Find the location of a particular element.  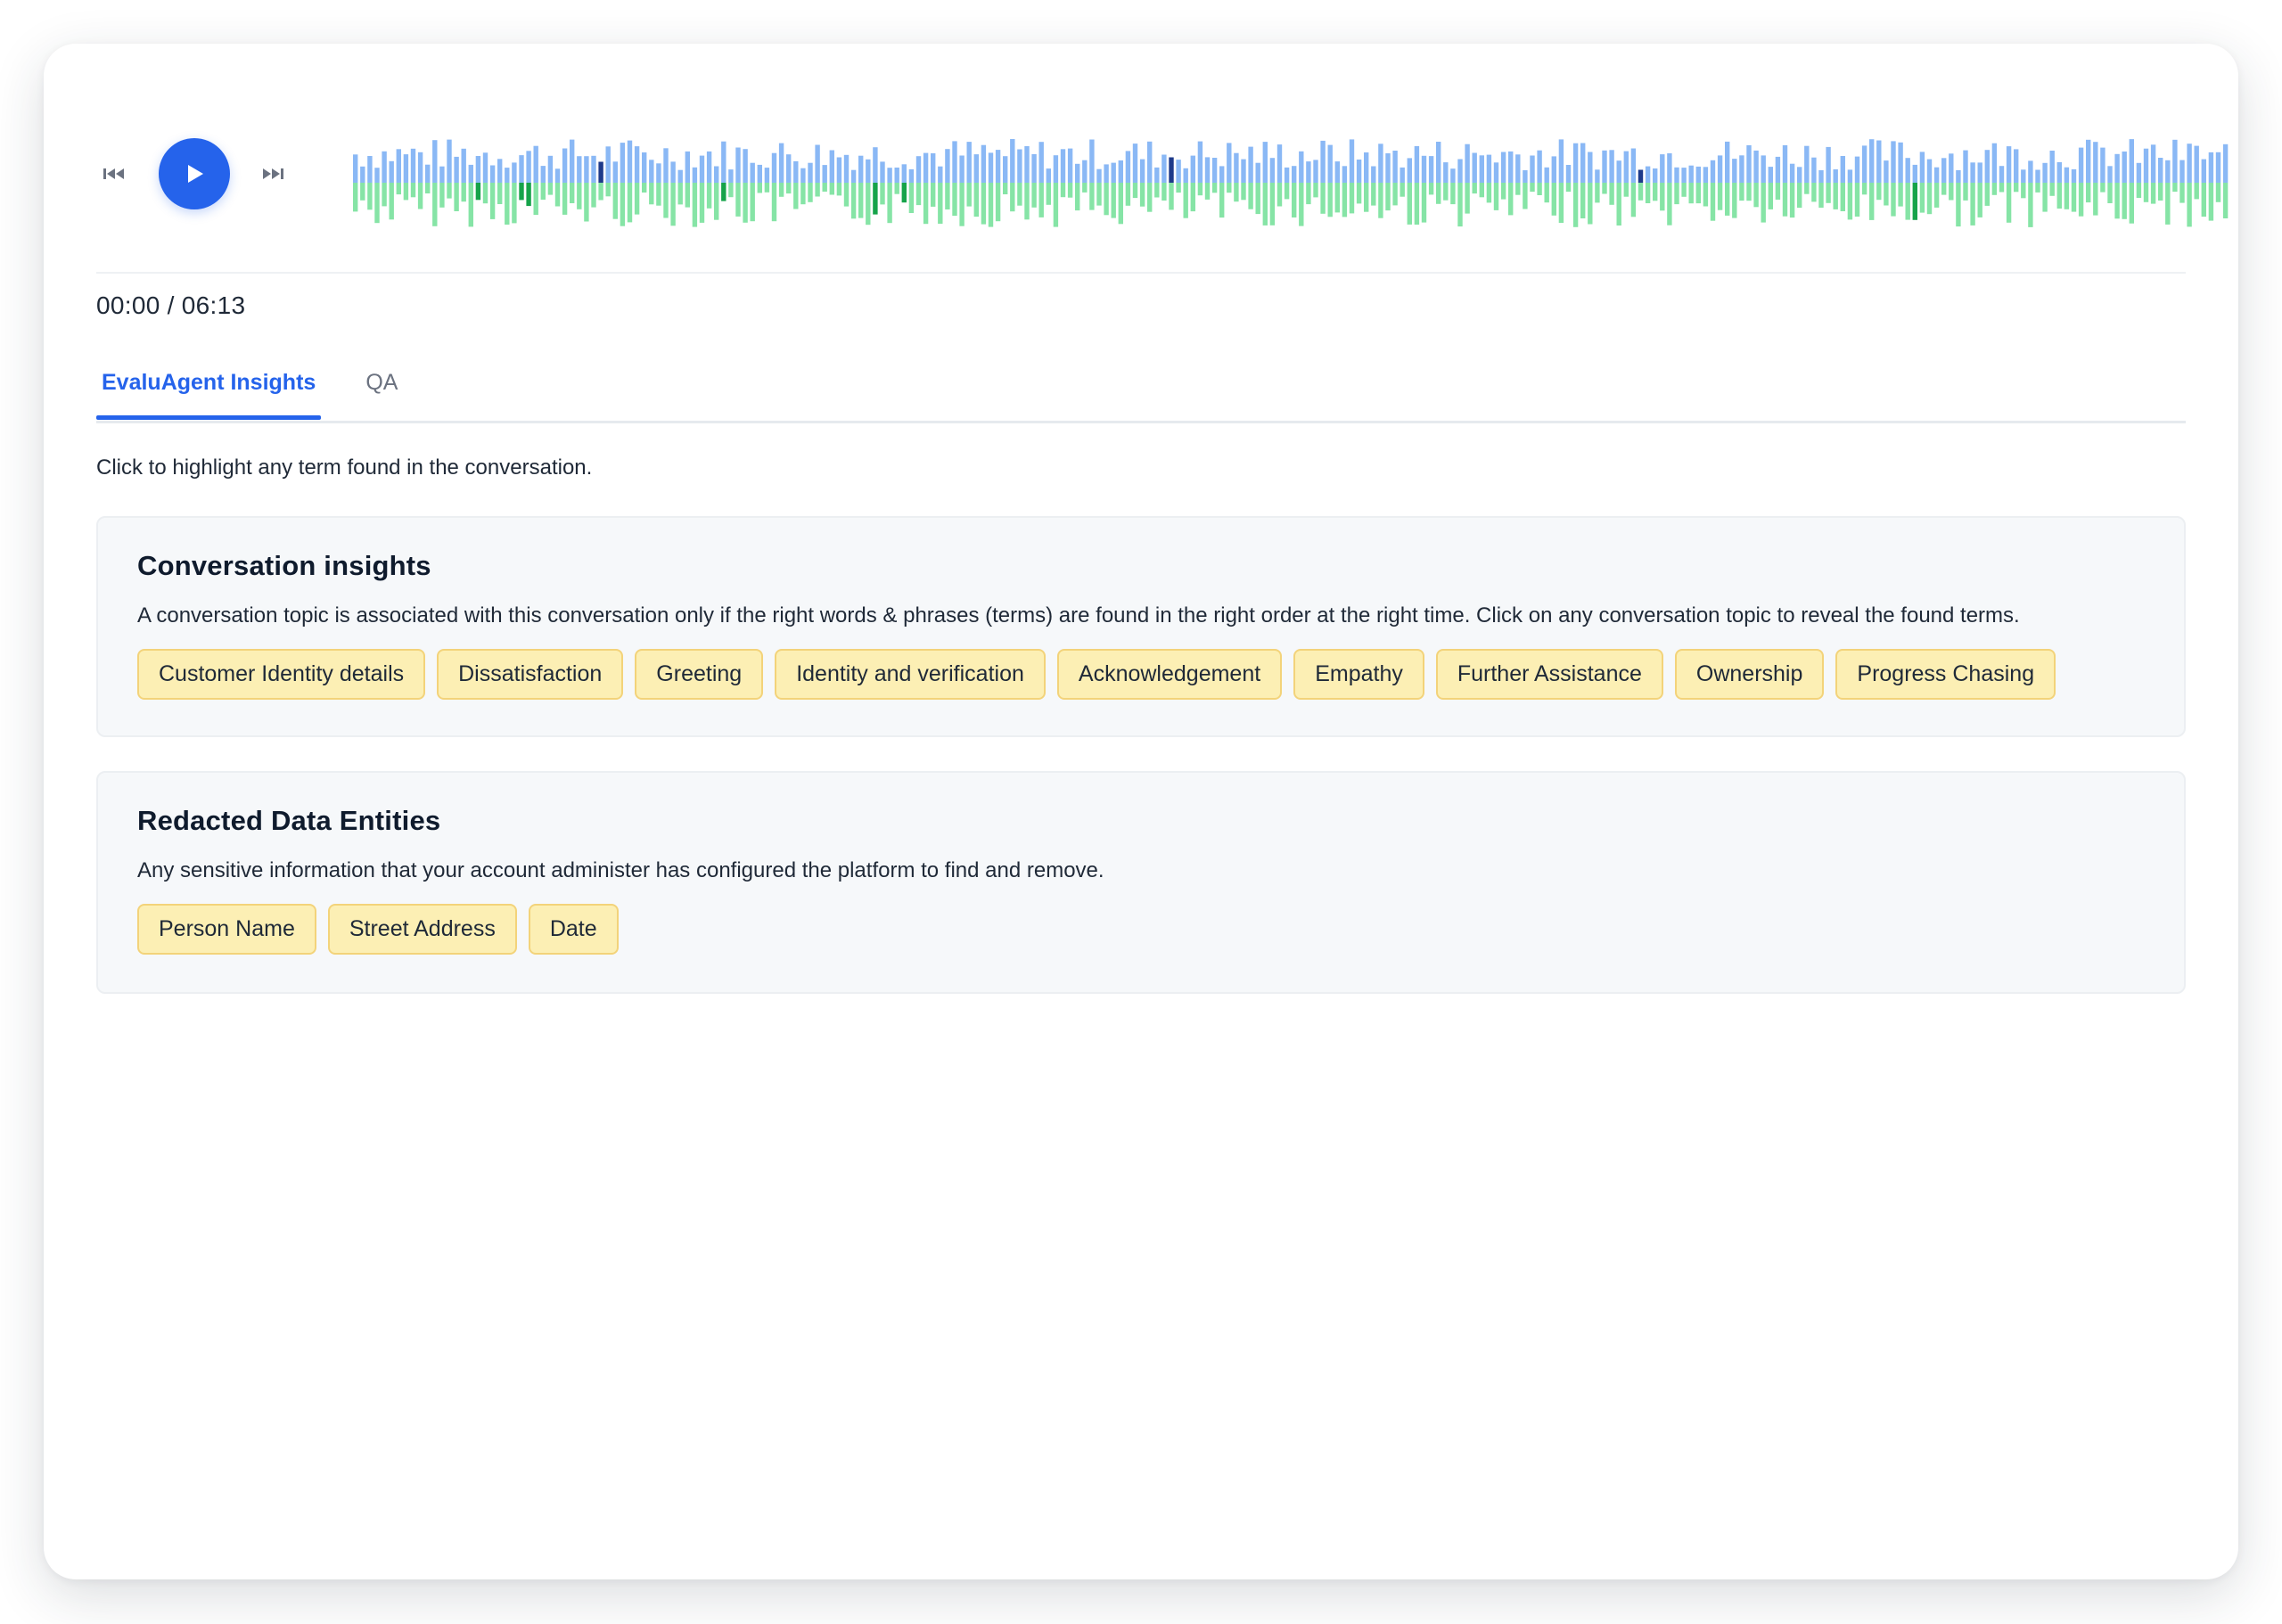

topic-chip-ownership: Ownership is located at coordinates (1749, 675).